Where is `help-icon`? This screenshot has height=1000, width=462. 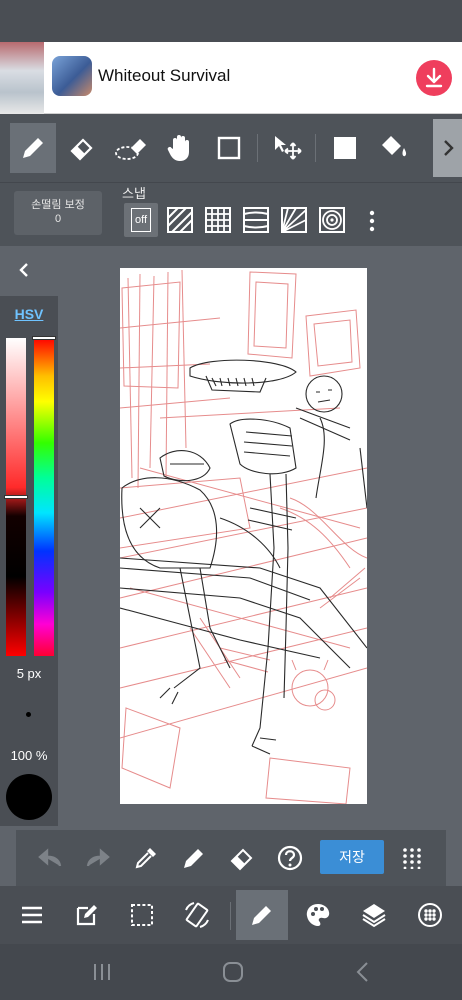
help-icon is located at coordinates (290, 858).